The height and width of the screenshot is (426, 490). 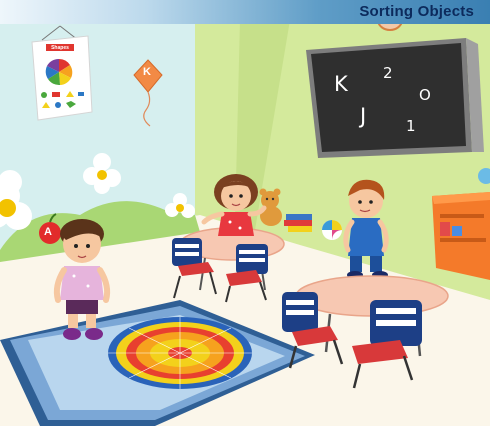 What do you see at coordinates (332, 230) in the screenshot?
I see `beach-ball` at bounding box center [332, 230].